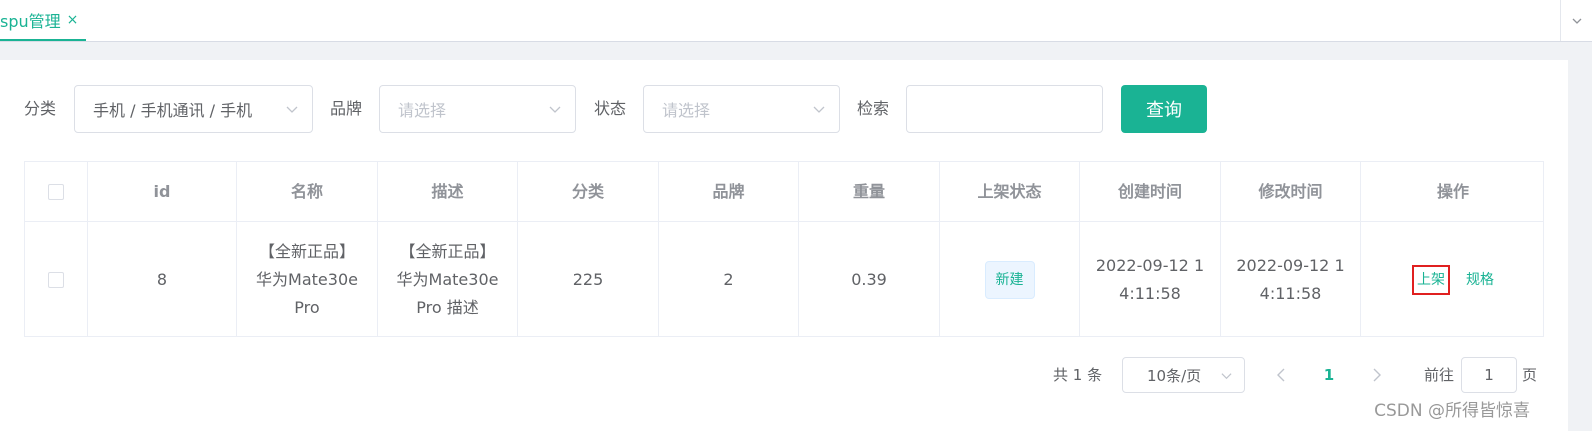 This screenshot has width=1592, height=431. I want to click on filter-bar: 分类 手机 / 手机通讯 / 手机 品牌 请选择 状态 请选择 检索 查询, so click(624, 109).